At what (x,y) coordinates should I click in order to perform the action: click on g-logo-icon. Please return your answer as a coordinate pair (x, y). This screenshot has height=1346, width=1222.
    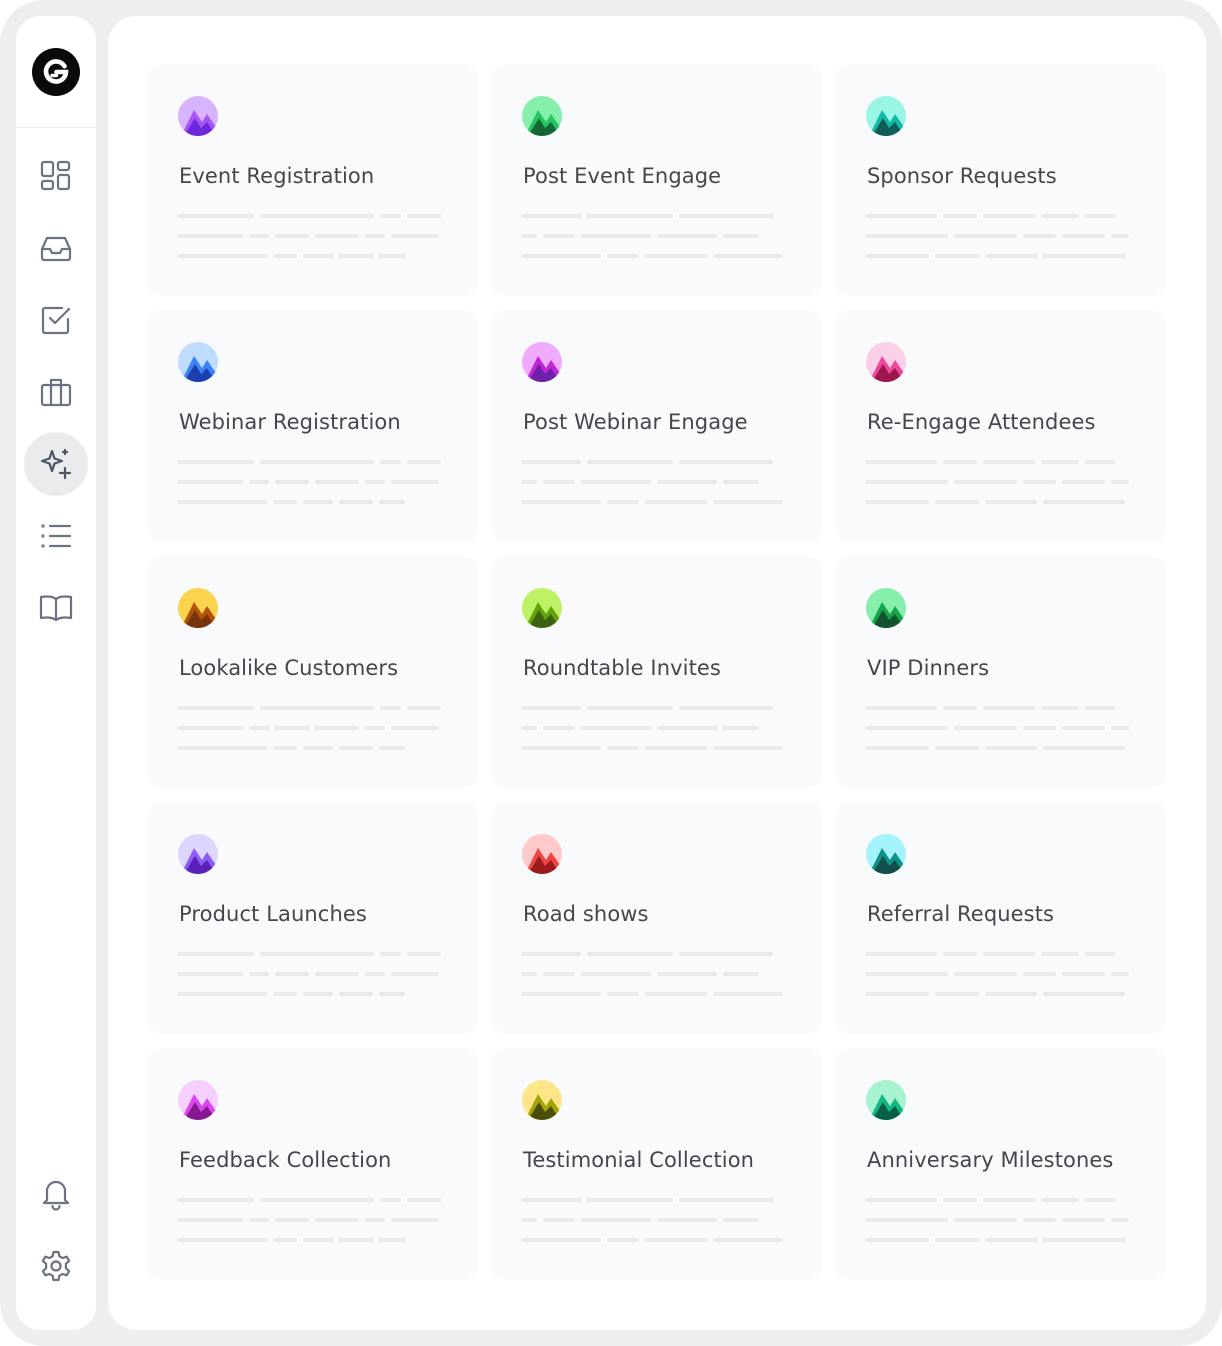
    Looking at the image, I should click on (56, 71).